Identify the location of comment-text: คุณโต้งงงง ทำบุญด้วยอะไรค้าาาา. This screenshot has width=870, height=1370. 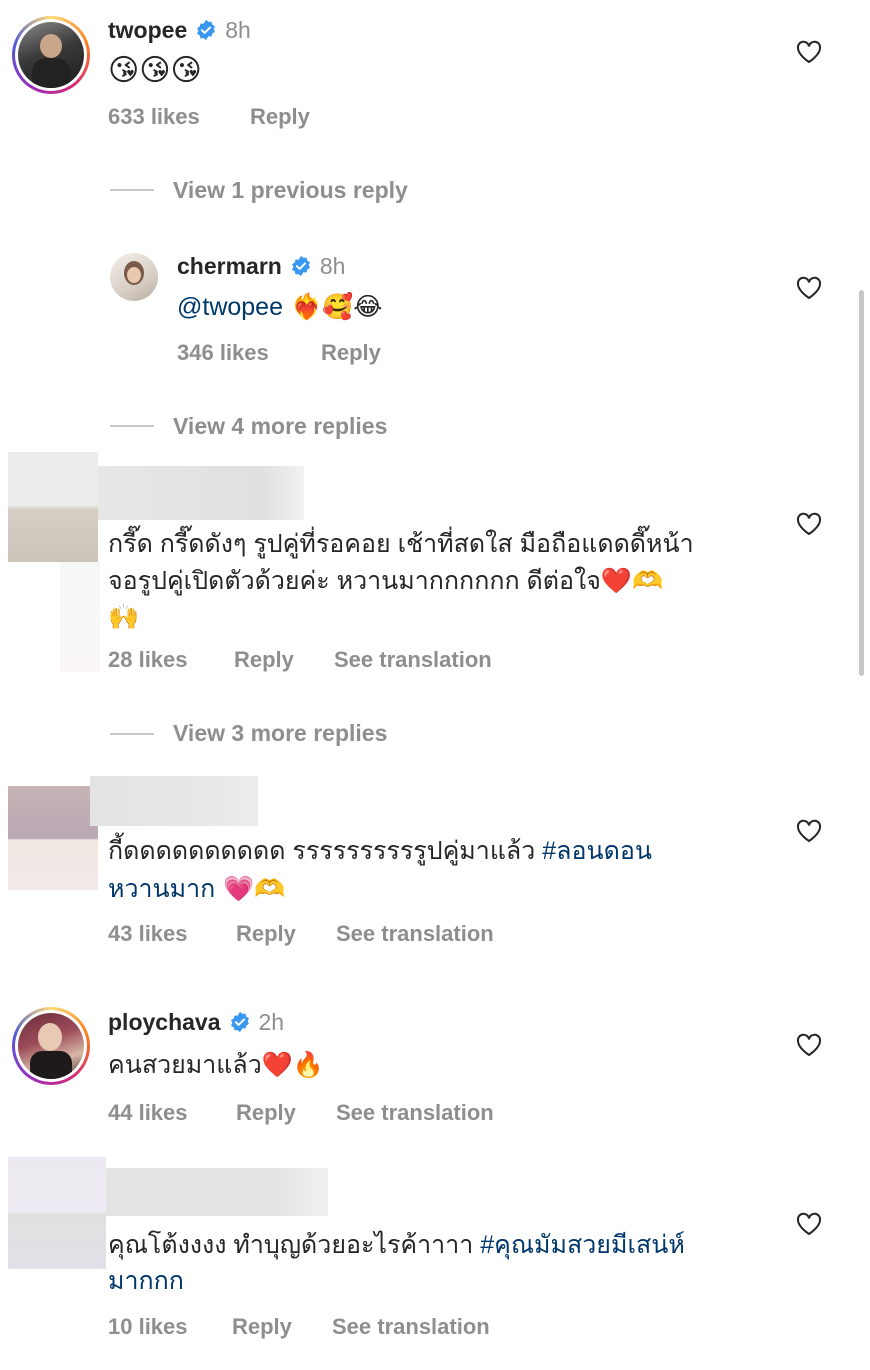
(294, 1245).